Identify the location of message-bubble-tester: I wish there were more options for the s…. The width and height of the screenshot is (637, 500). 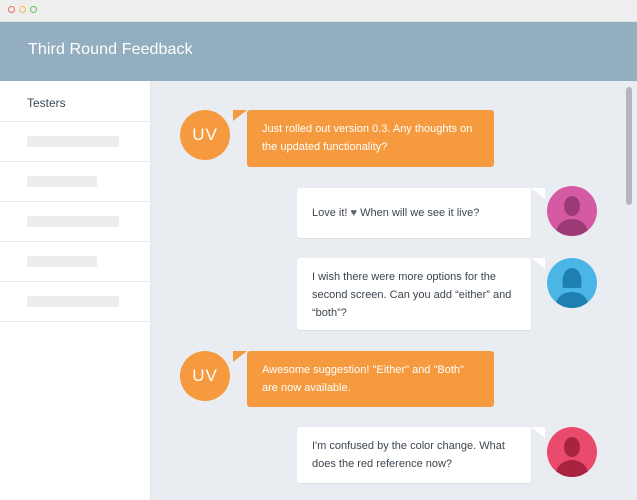
(414, 294).